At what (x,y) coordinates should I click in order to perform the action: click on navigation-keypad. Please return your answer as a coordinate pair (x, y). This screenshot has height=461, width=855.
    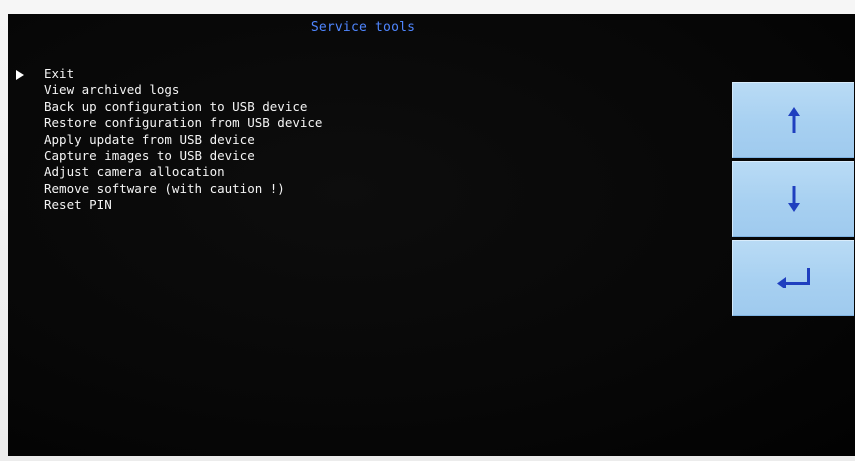
    Looking at the image, I should click on (793, 200).